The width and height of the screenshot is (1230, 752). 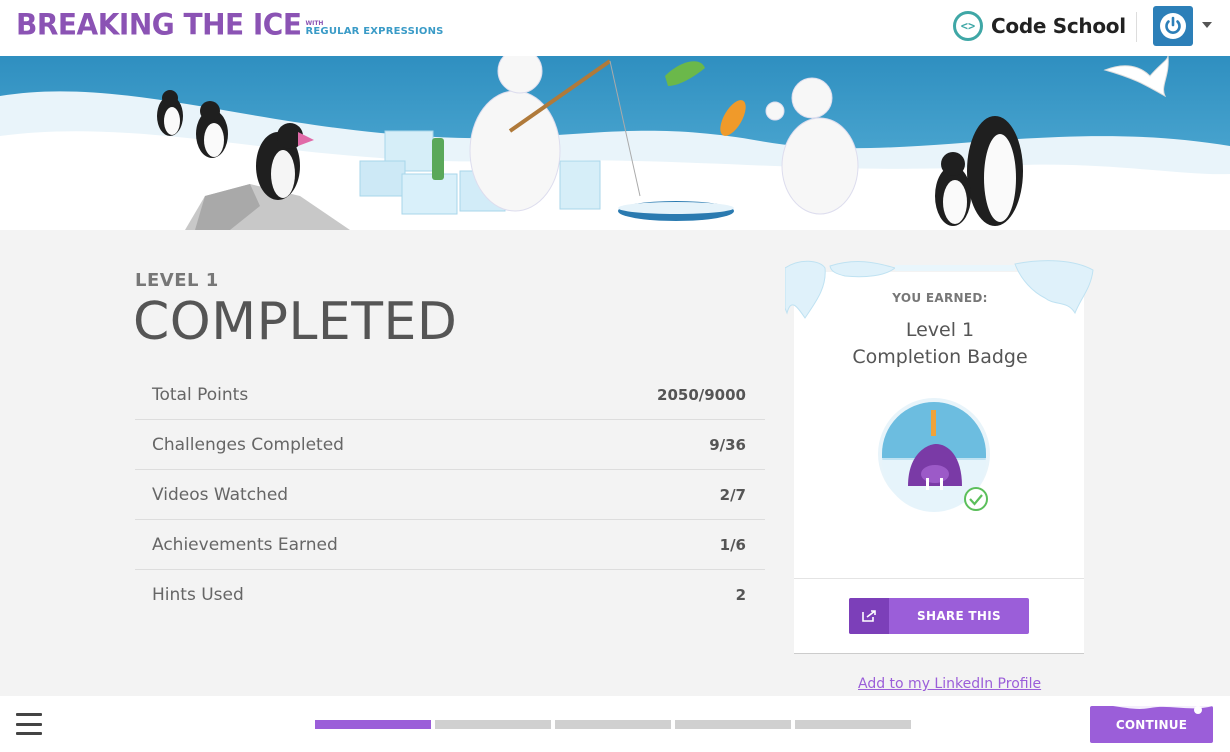 I want to click on level-status-heading: COMPLETED, so click(x=295, y=322).